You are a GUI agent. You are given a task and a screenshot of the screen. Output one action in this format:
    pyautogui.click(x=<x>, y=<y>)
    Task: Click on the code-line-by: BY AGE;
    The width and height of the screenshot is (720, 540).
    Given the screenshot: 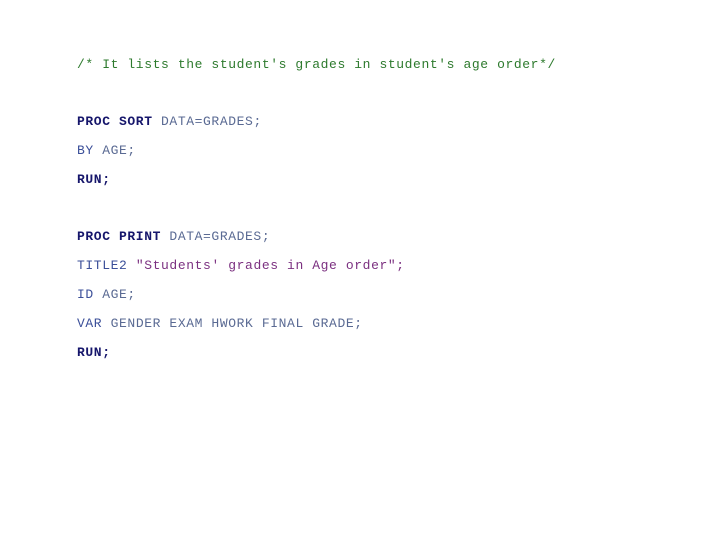 What is the action you would take?
    pyautogui.click(x=377, y=150)
    